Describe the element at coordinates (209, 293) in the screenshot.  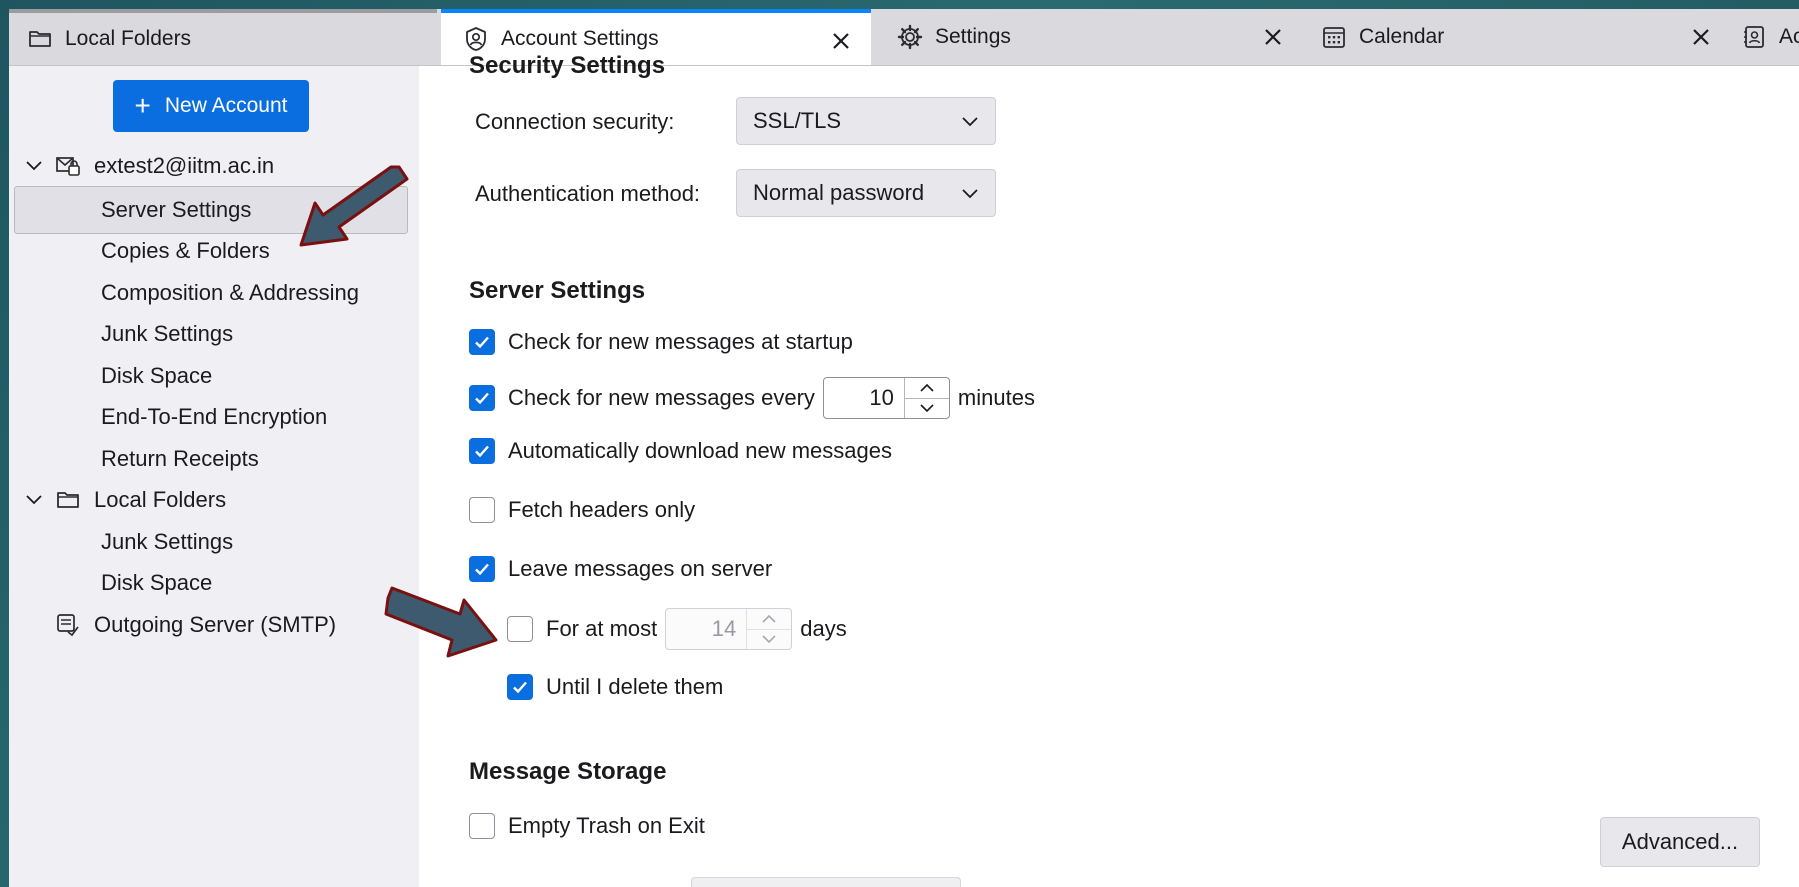
I see `sidebar-item-composition: Composition & Addressing` at that location.